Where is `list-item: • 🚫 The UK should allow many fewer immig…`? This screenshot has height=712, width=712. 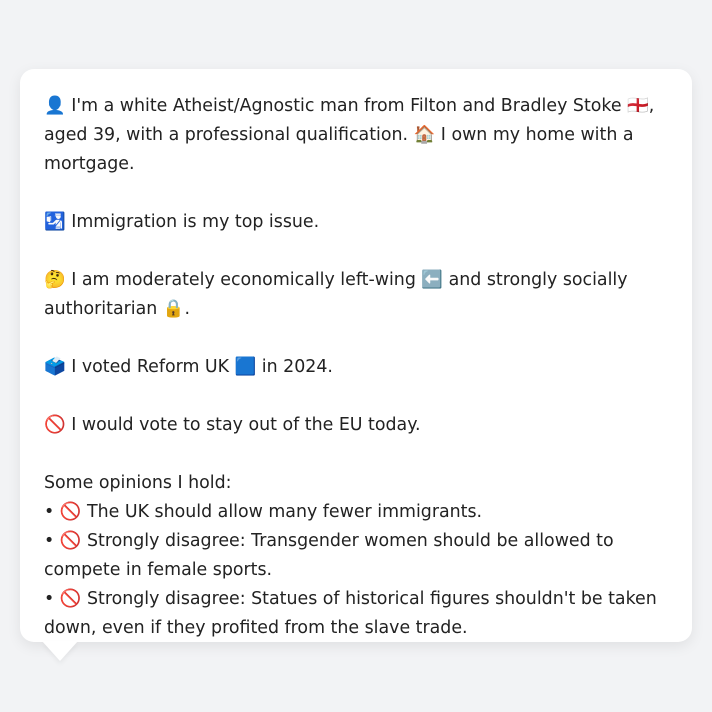
list-item: • 🚫 The UK should allow many fewer immig… is located at coordinates (357, 512).